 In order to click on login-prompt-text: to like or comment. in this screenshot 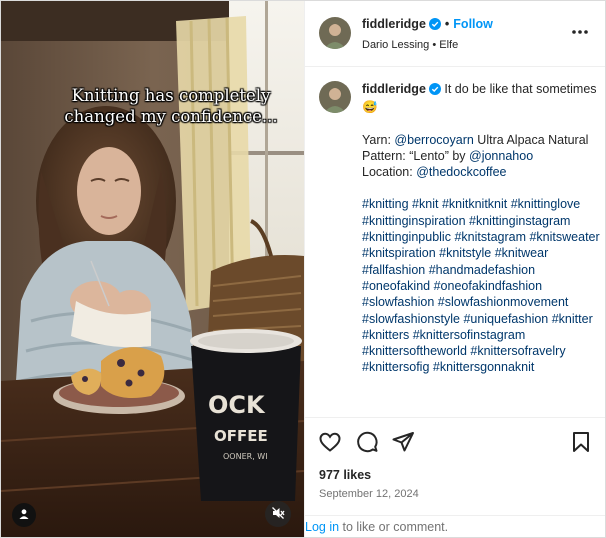, I will do `click(394, 527)`.